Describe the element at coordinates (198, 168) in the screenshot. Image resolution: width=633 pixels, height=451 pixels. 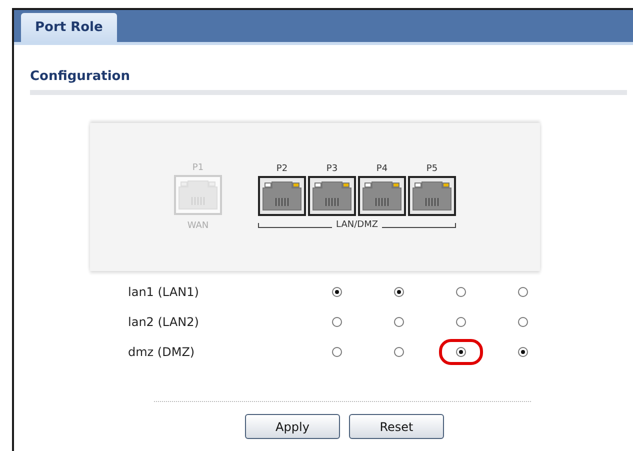
I see `port-label: P1` at that location.